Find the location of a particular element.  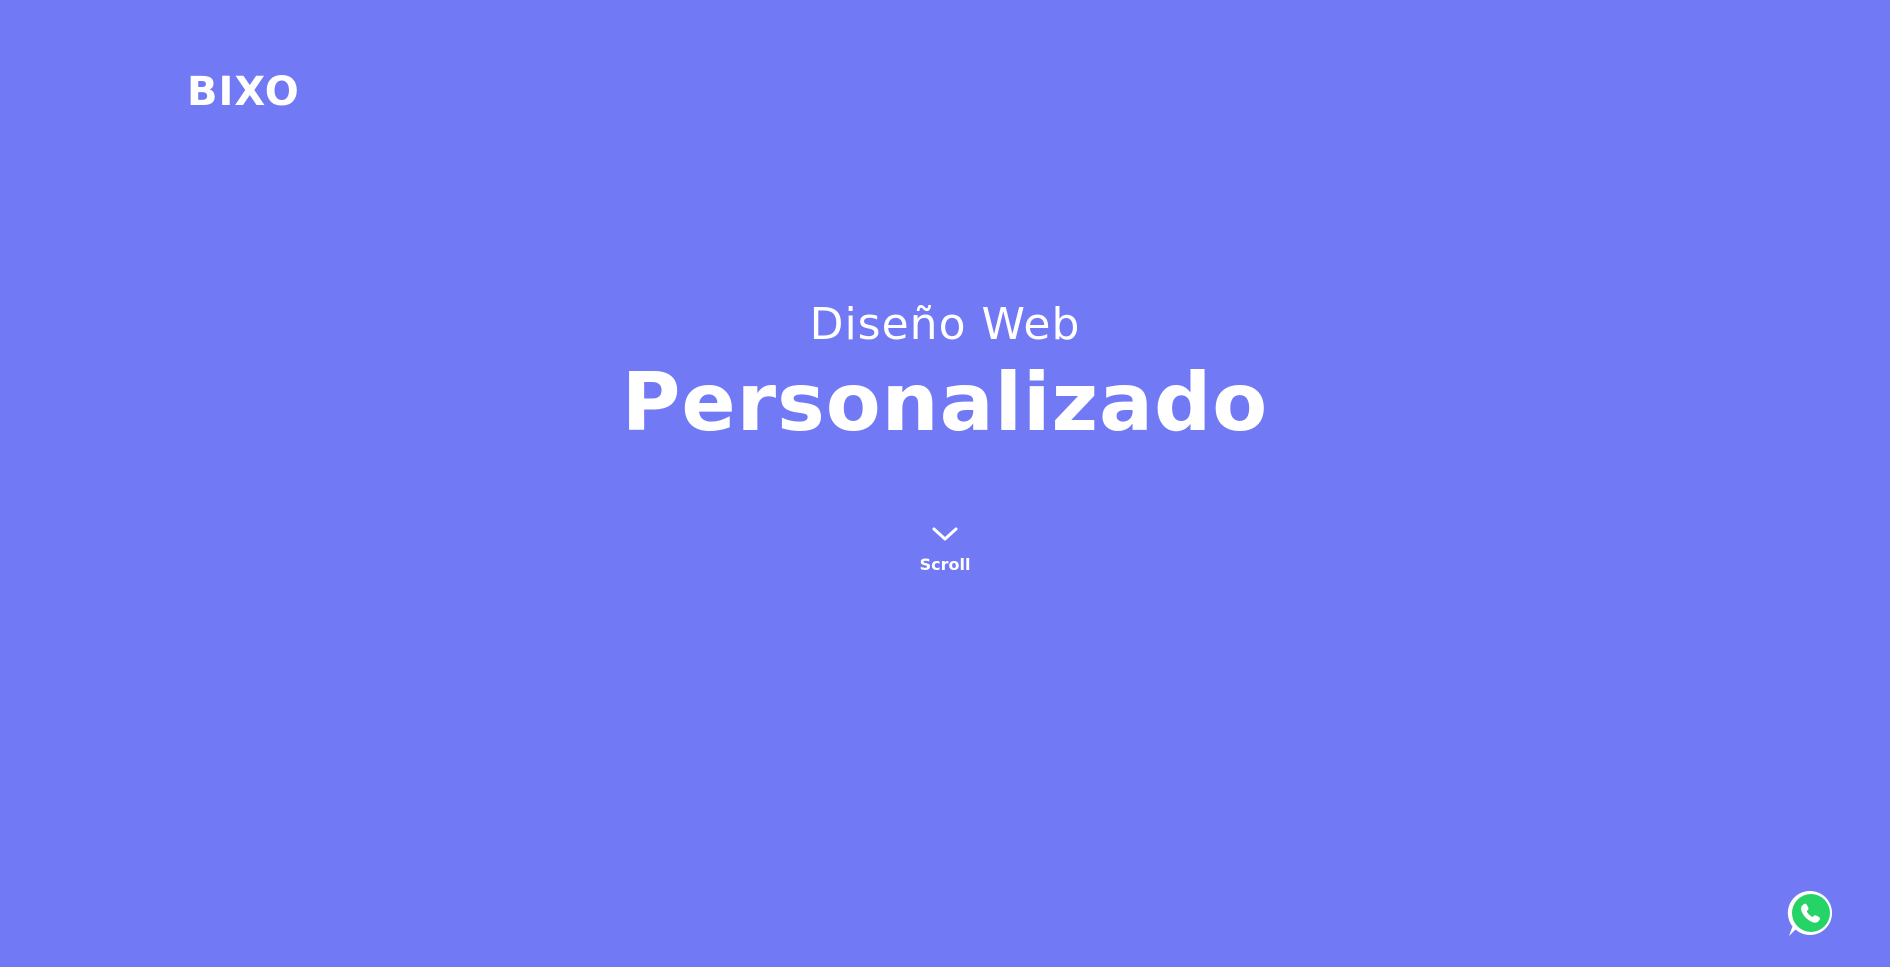

scroll-button: Scroll is located at coordinates (945, 549).